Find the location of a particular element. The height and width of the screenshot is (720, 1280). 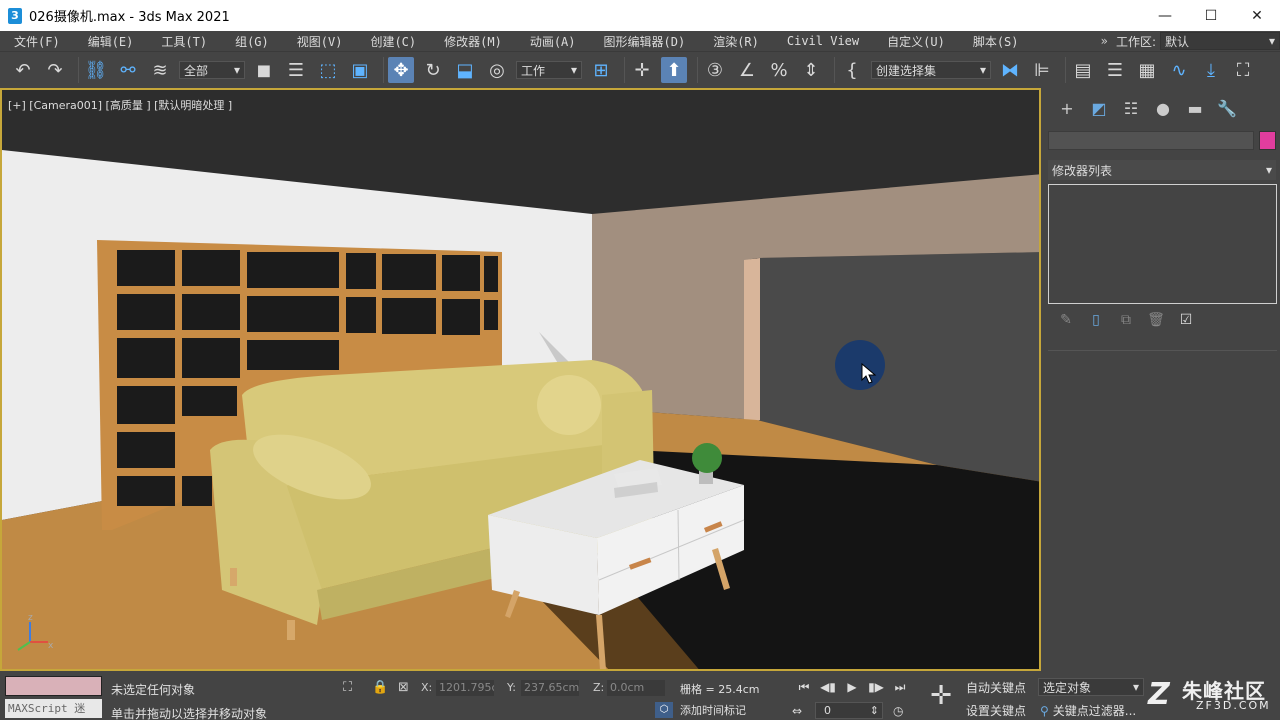

utilities-tab: 🔧 is located at coordinates (1227, 108).